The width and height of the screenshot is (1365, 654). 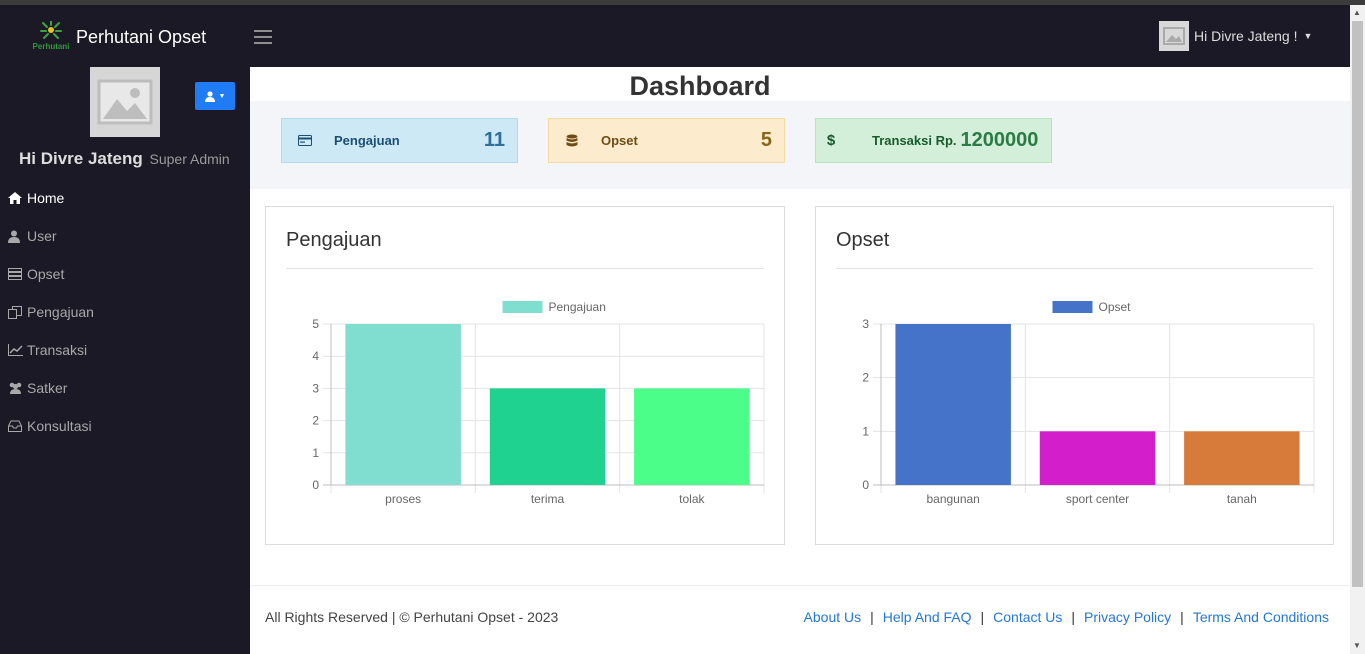 What do you see at coordinates (572, 141) in the screenshot?
I see `database-icon` at bounding box center [572, 141].